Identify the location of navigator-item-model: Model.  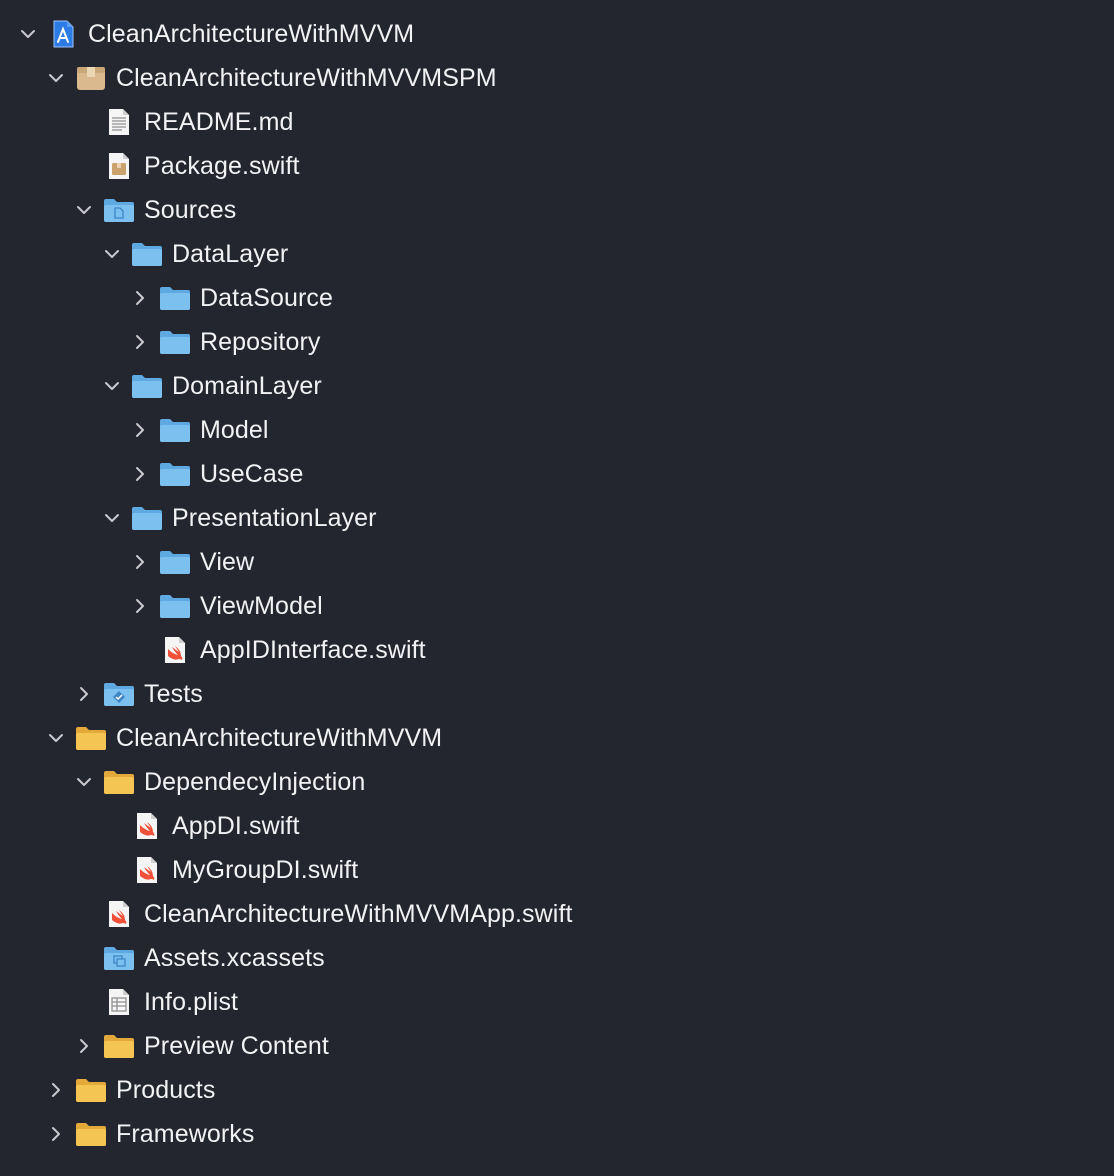
(557, 430).